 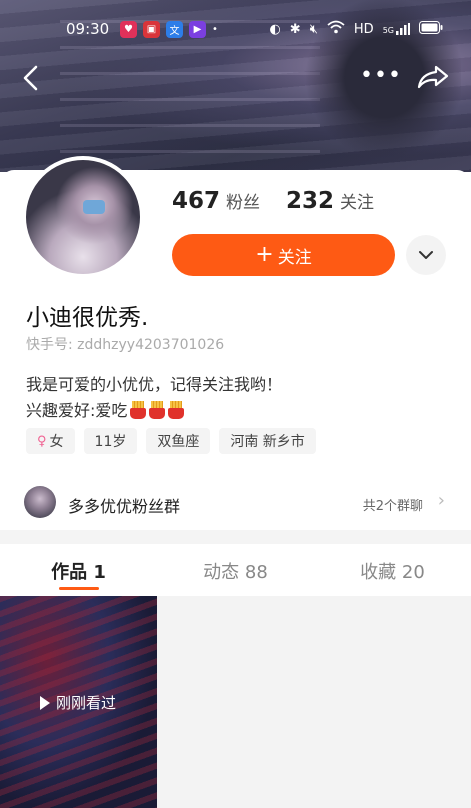 I want to click on gender-tag: ♀ 女, so click(x=50, y=441).